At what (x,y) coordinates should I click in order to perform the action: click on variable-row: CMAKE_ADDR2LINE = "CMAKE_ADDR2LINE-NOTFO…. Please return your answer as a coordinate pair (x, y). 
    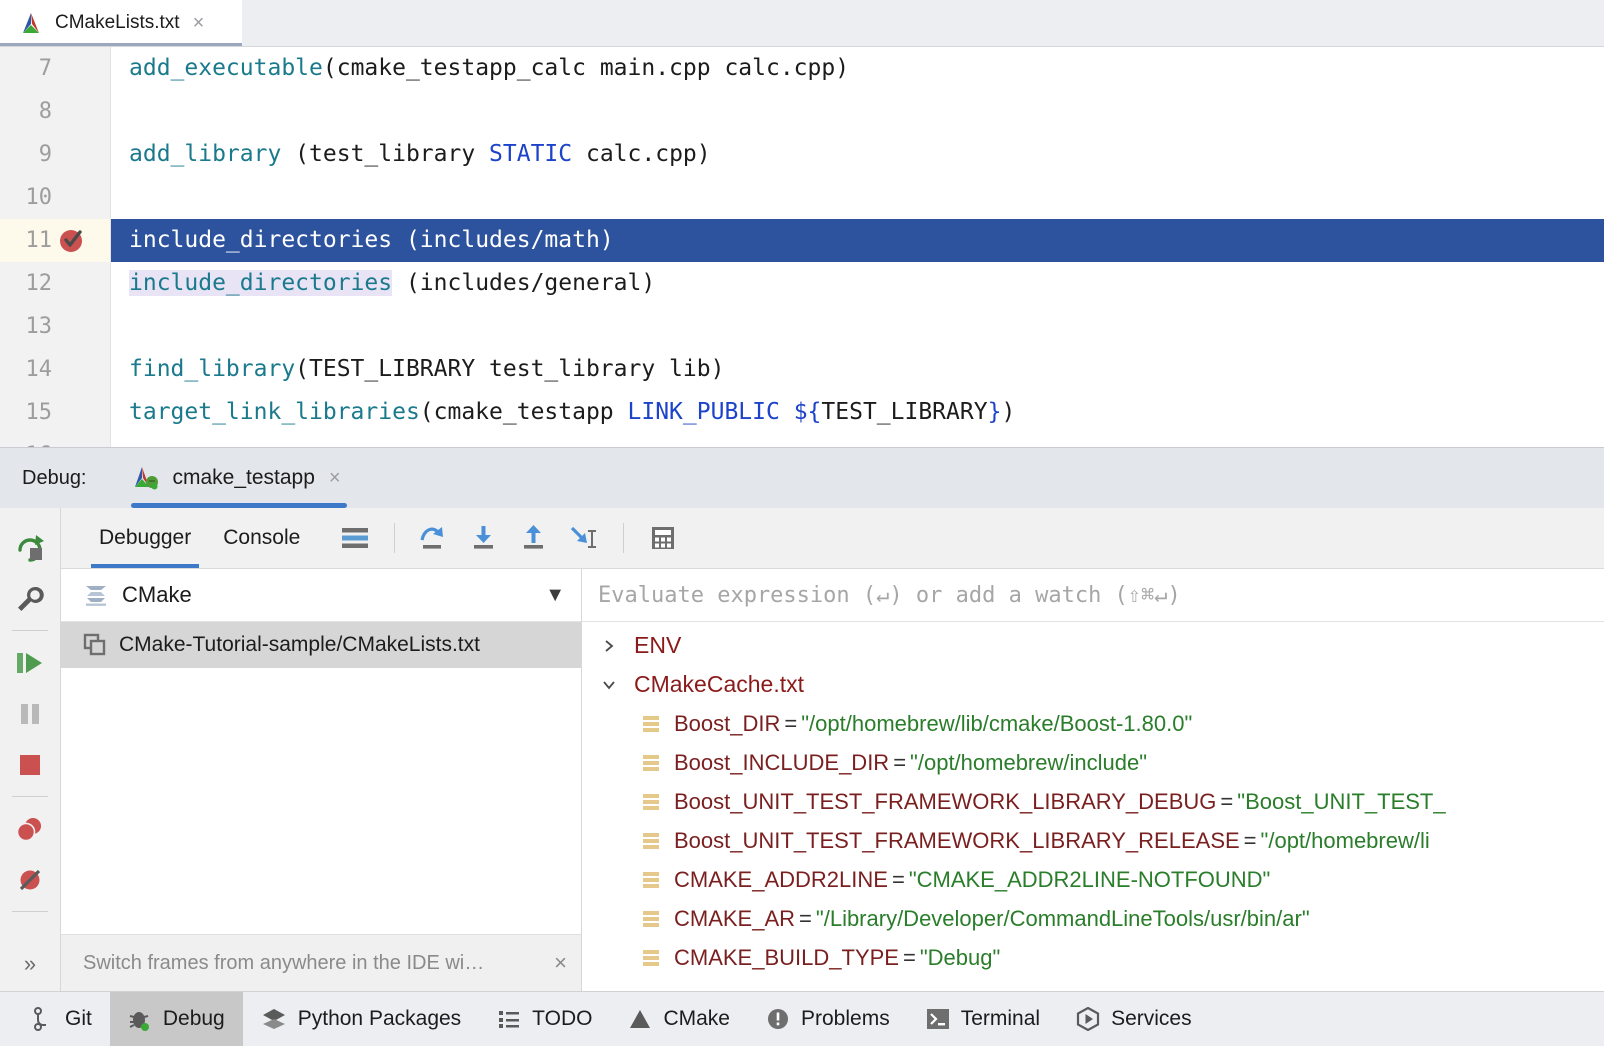
    Looking at the image, I should click on (1093, 879).